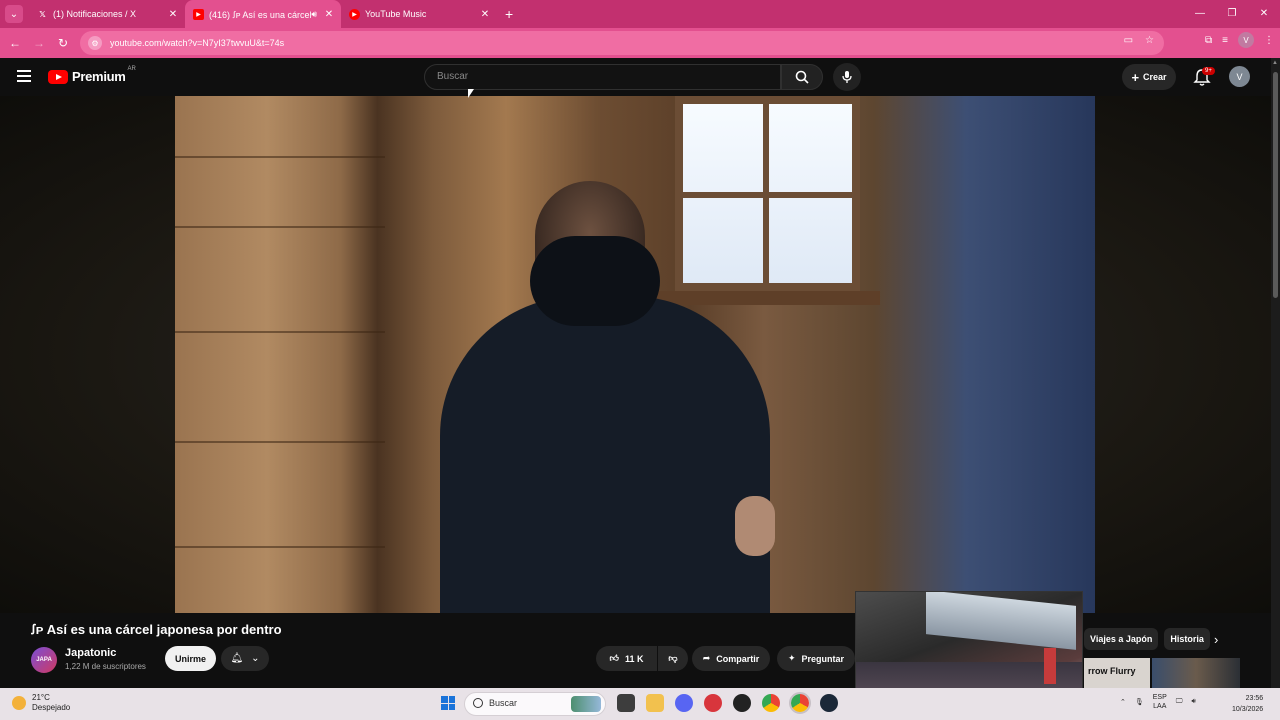 This screenshot has height=720, width=1280. What do you see at coordinates (95, 14) in the screenshot?
I see `tab-title: (1) Notificaciones / X` at bounding box center [95, 14].